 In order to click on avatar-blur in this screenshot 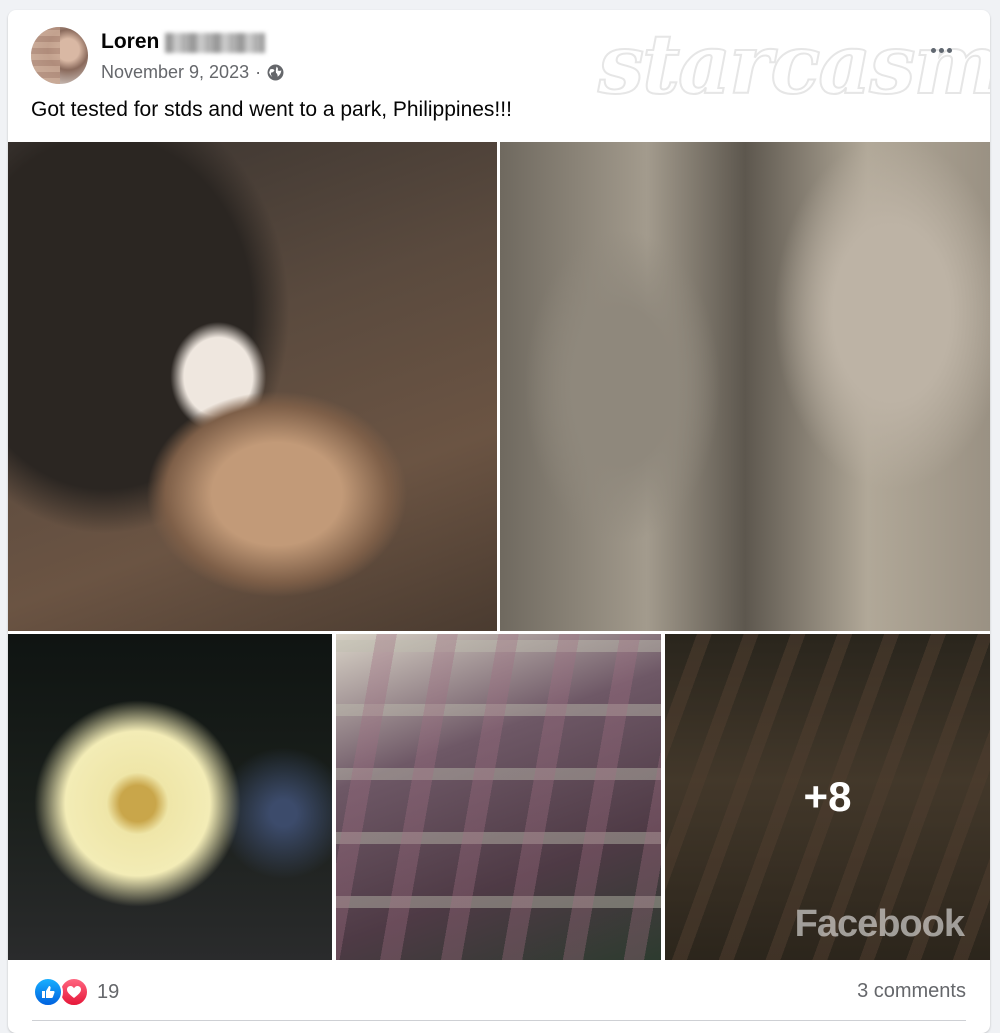, I will do `click(45, 55)`.